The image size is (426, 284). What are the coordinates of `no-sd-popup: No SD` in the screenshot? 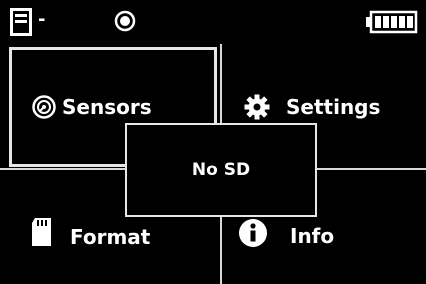 It's located at (221, 170).